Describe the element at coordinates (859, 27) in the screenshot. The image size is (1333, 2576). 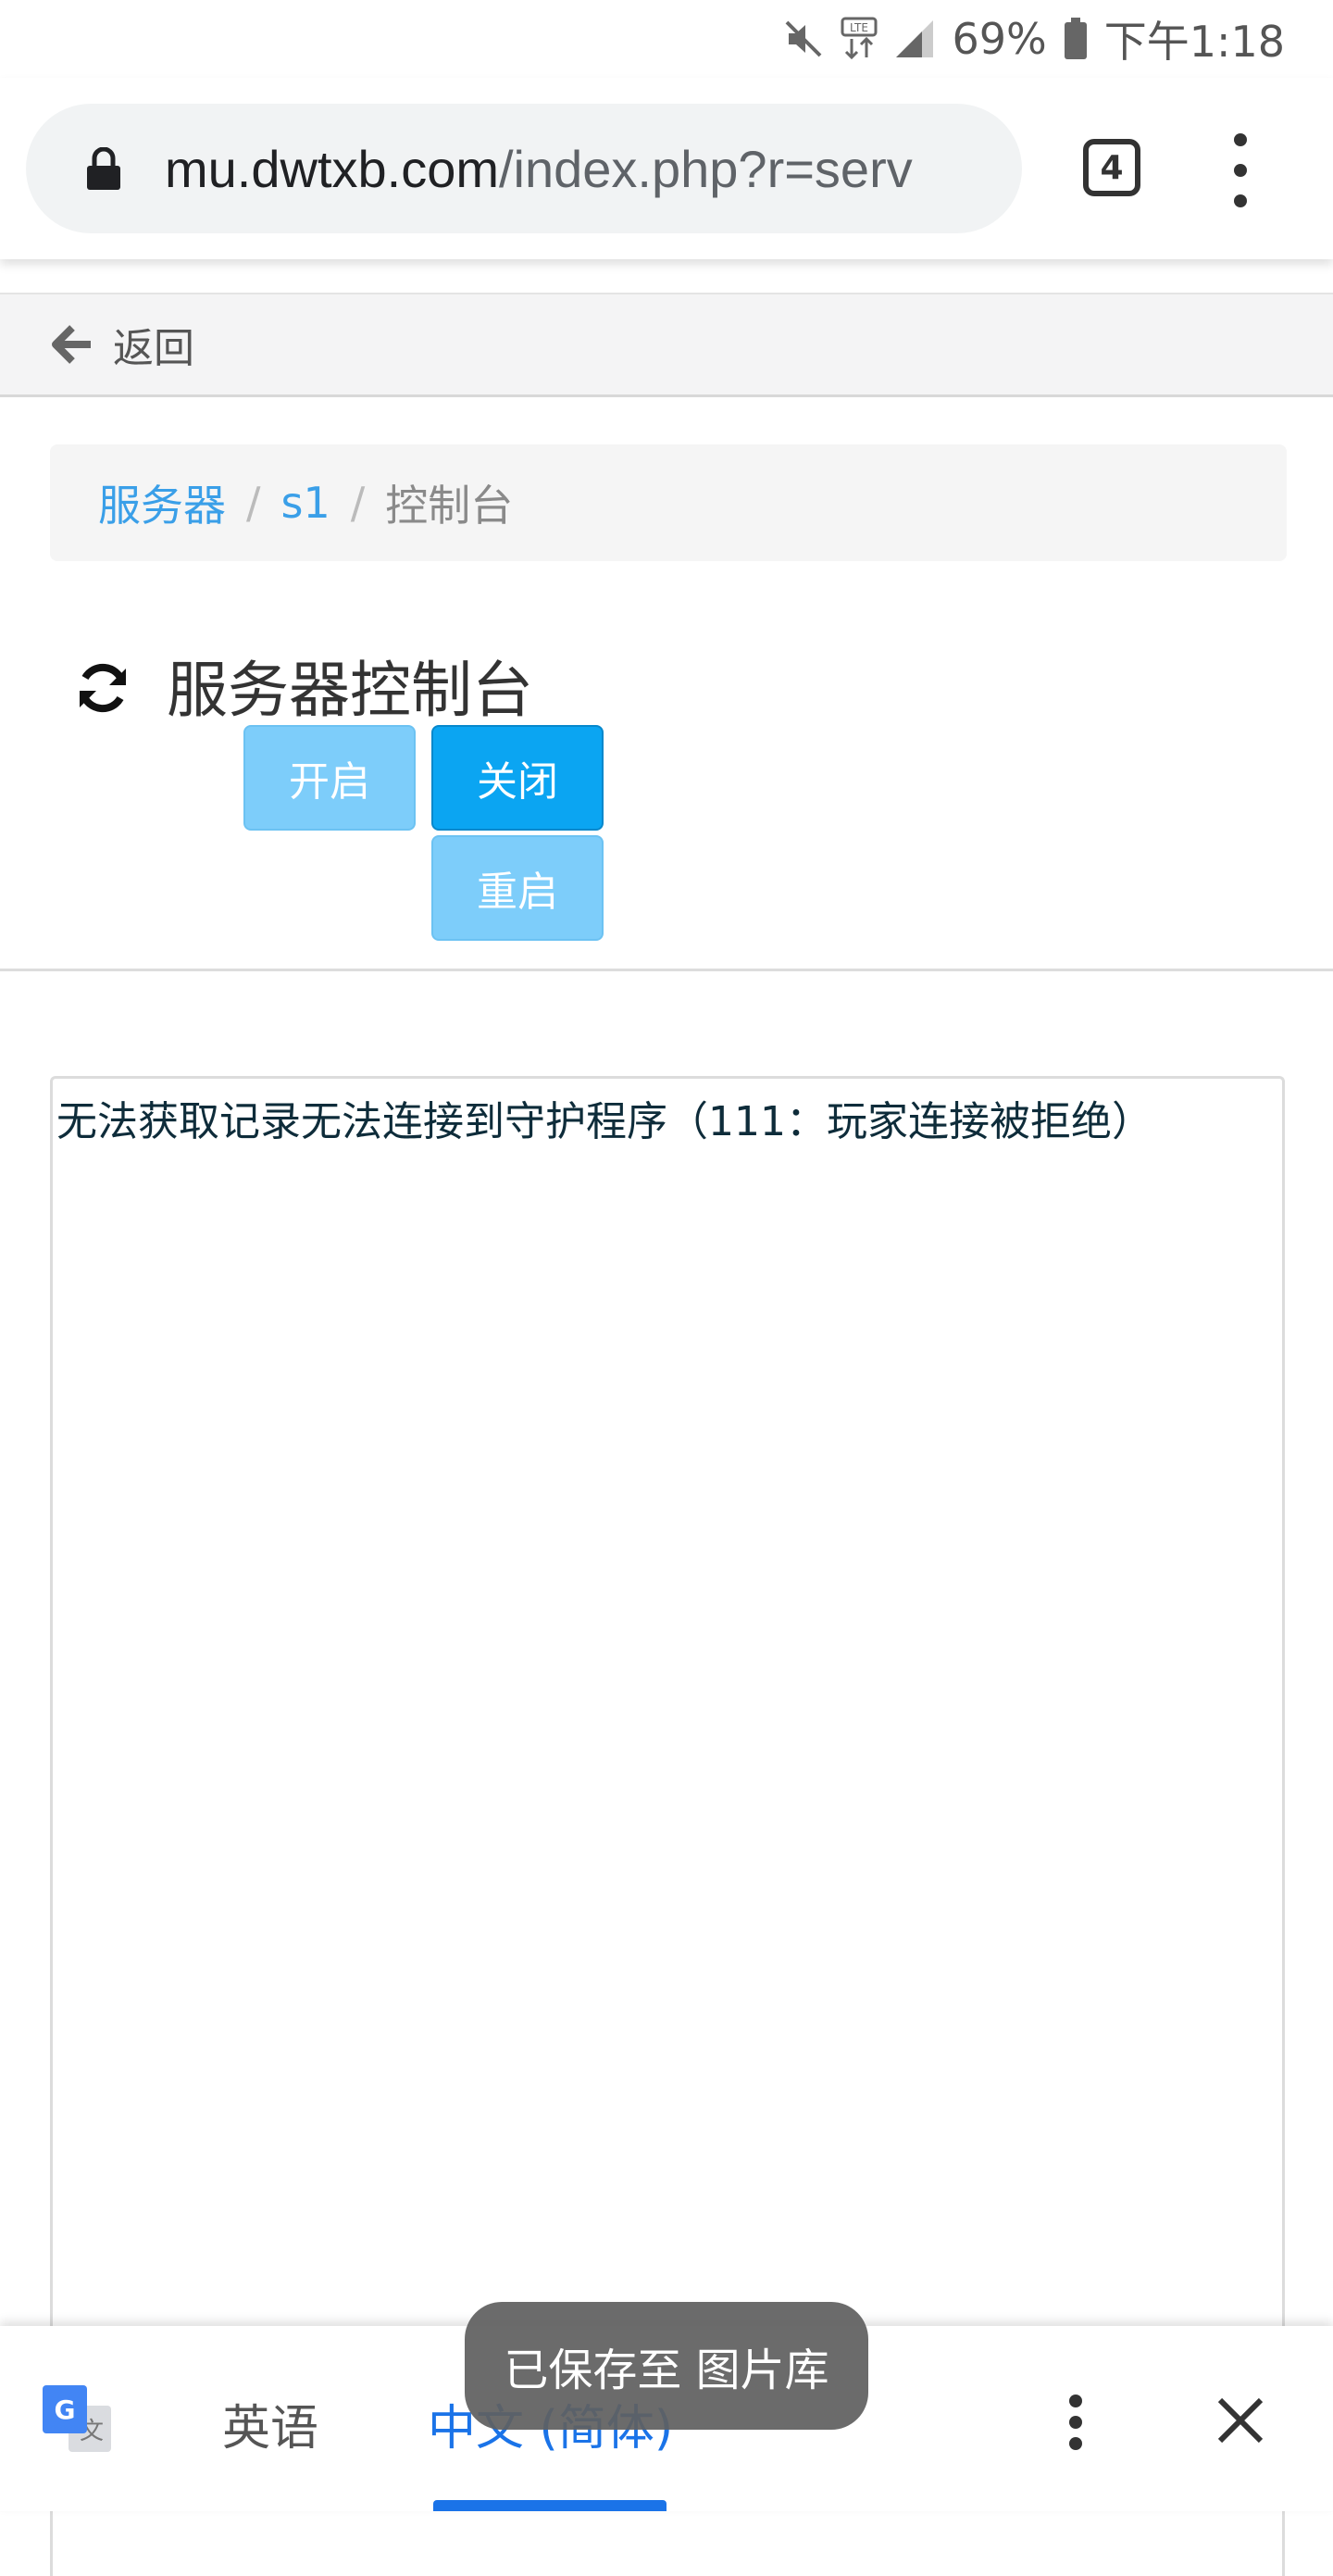
I see `svg-text: LTE` at that location.